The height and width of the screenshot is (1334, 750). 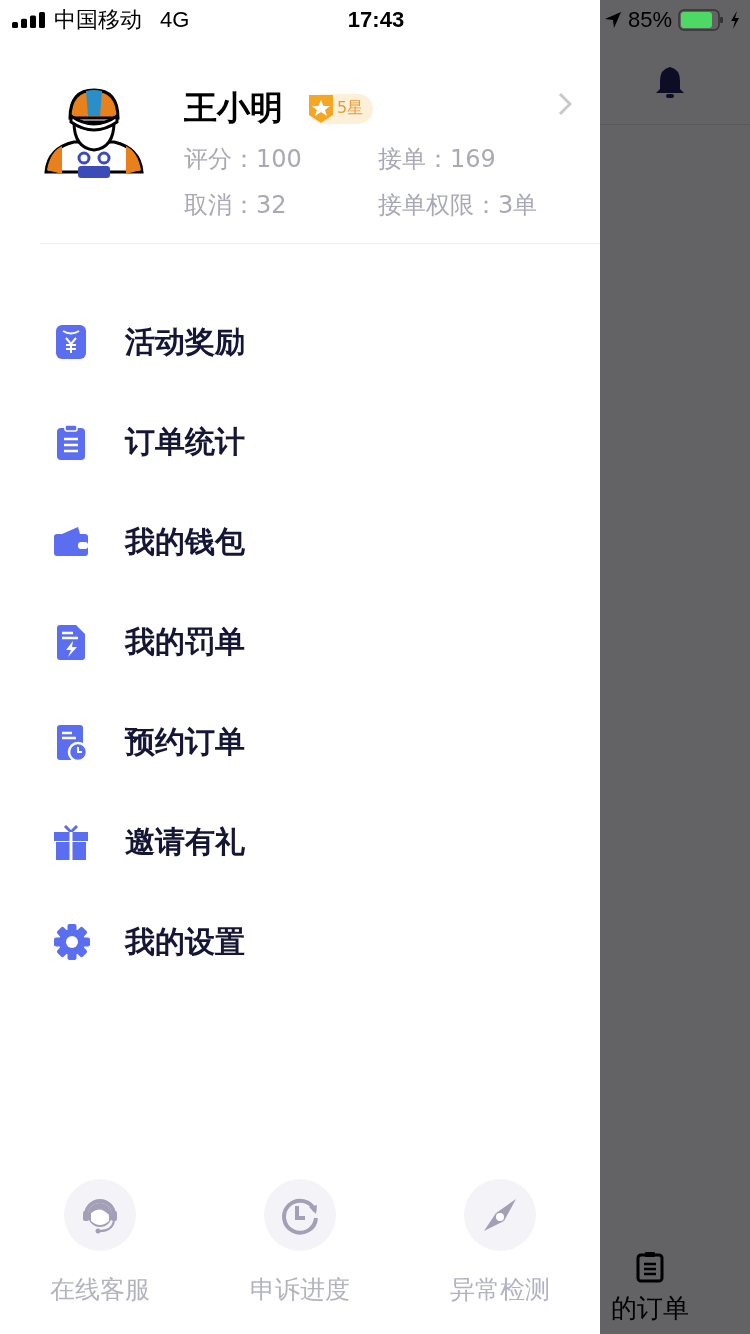 What do you see at coordinates (300, 342) in the screenshot?
I see `menu-item: 活动奖励` at bounding box center [300, 342].